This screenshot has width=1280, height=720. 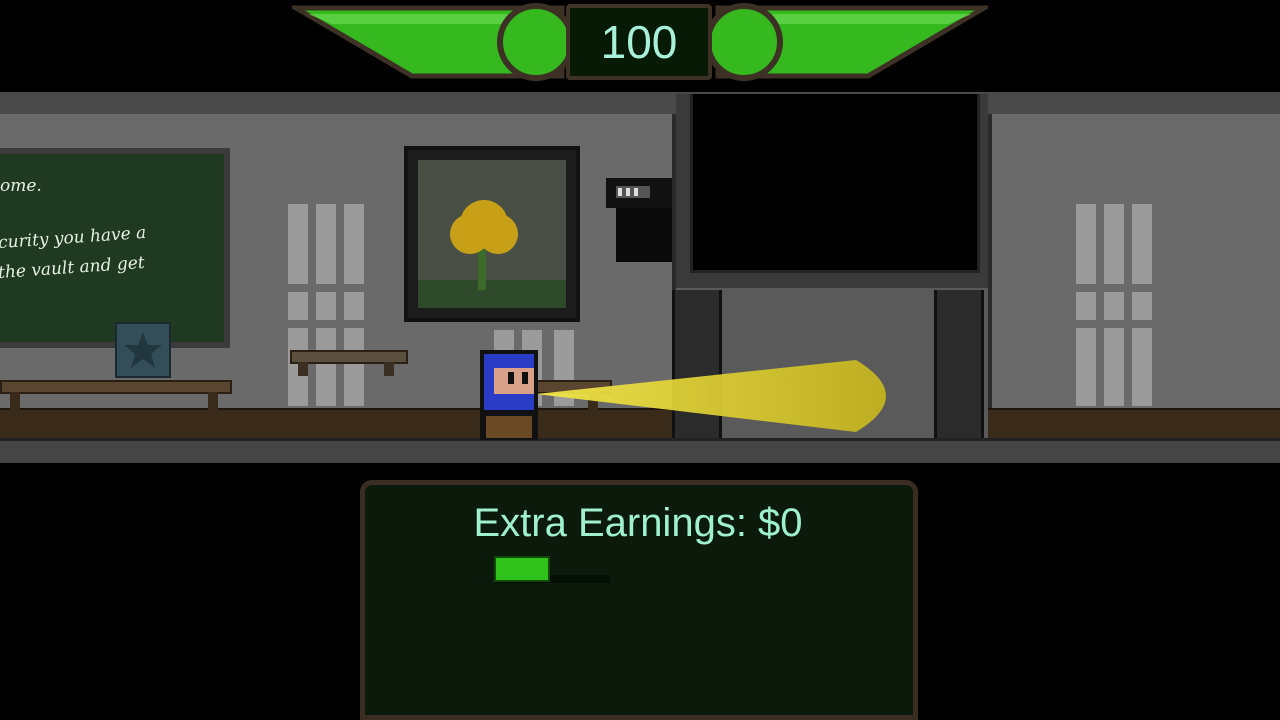 What do you see at coordinates (73, 268) in the screenshot?
I see `chalkboard-line: the vault and get` at bounding box center [73, 268].